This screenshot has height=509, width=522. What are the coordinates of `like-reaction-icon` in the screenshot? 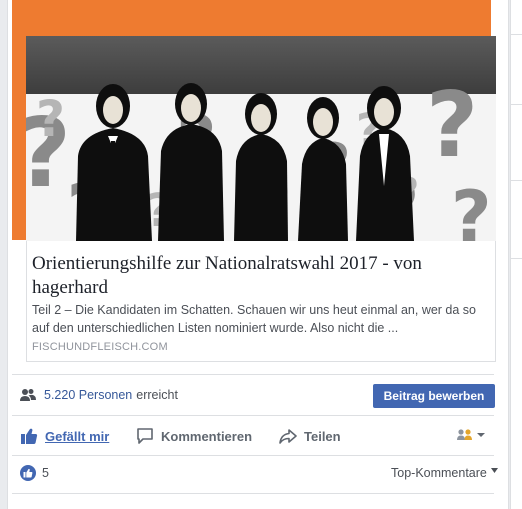 It's located at (28, 473).